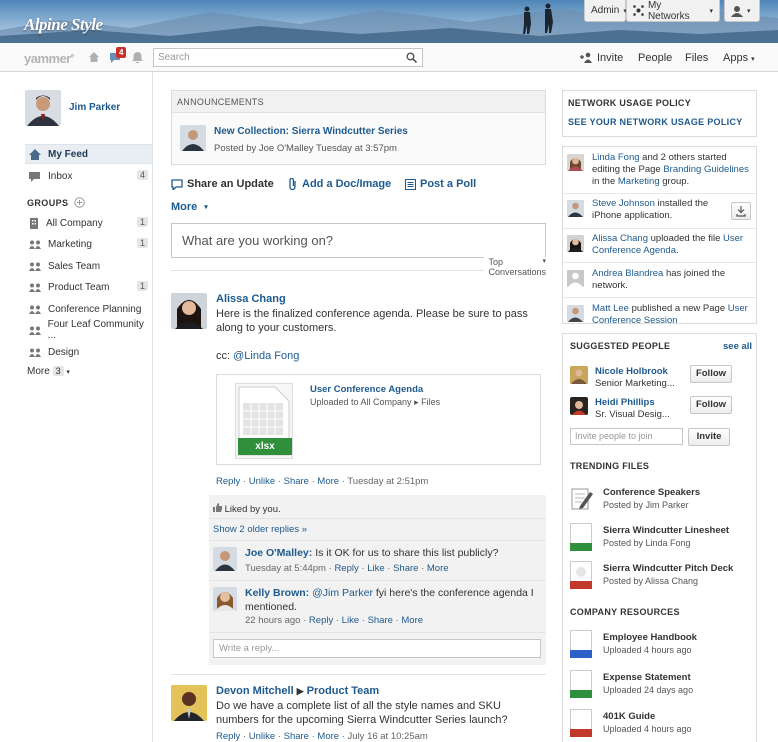 The image size is (778, 742). Describe the element at coordinates (94, 57) in the screenshot. I see `home-icon` at that location.